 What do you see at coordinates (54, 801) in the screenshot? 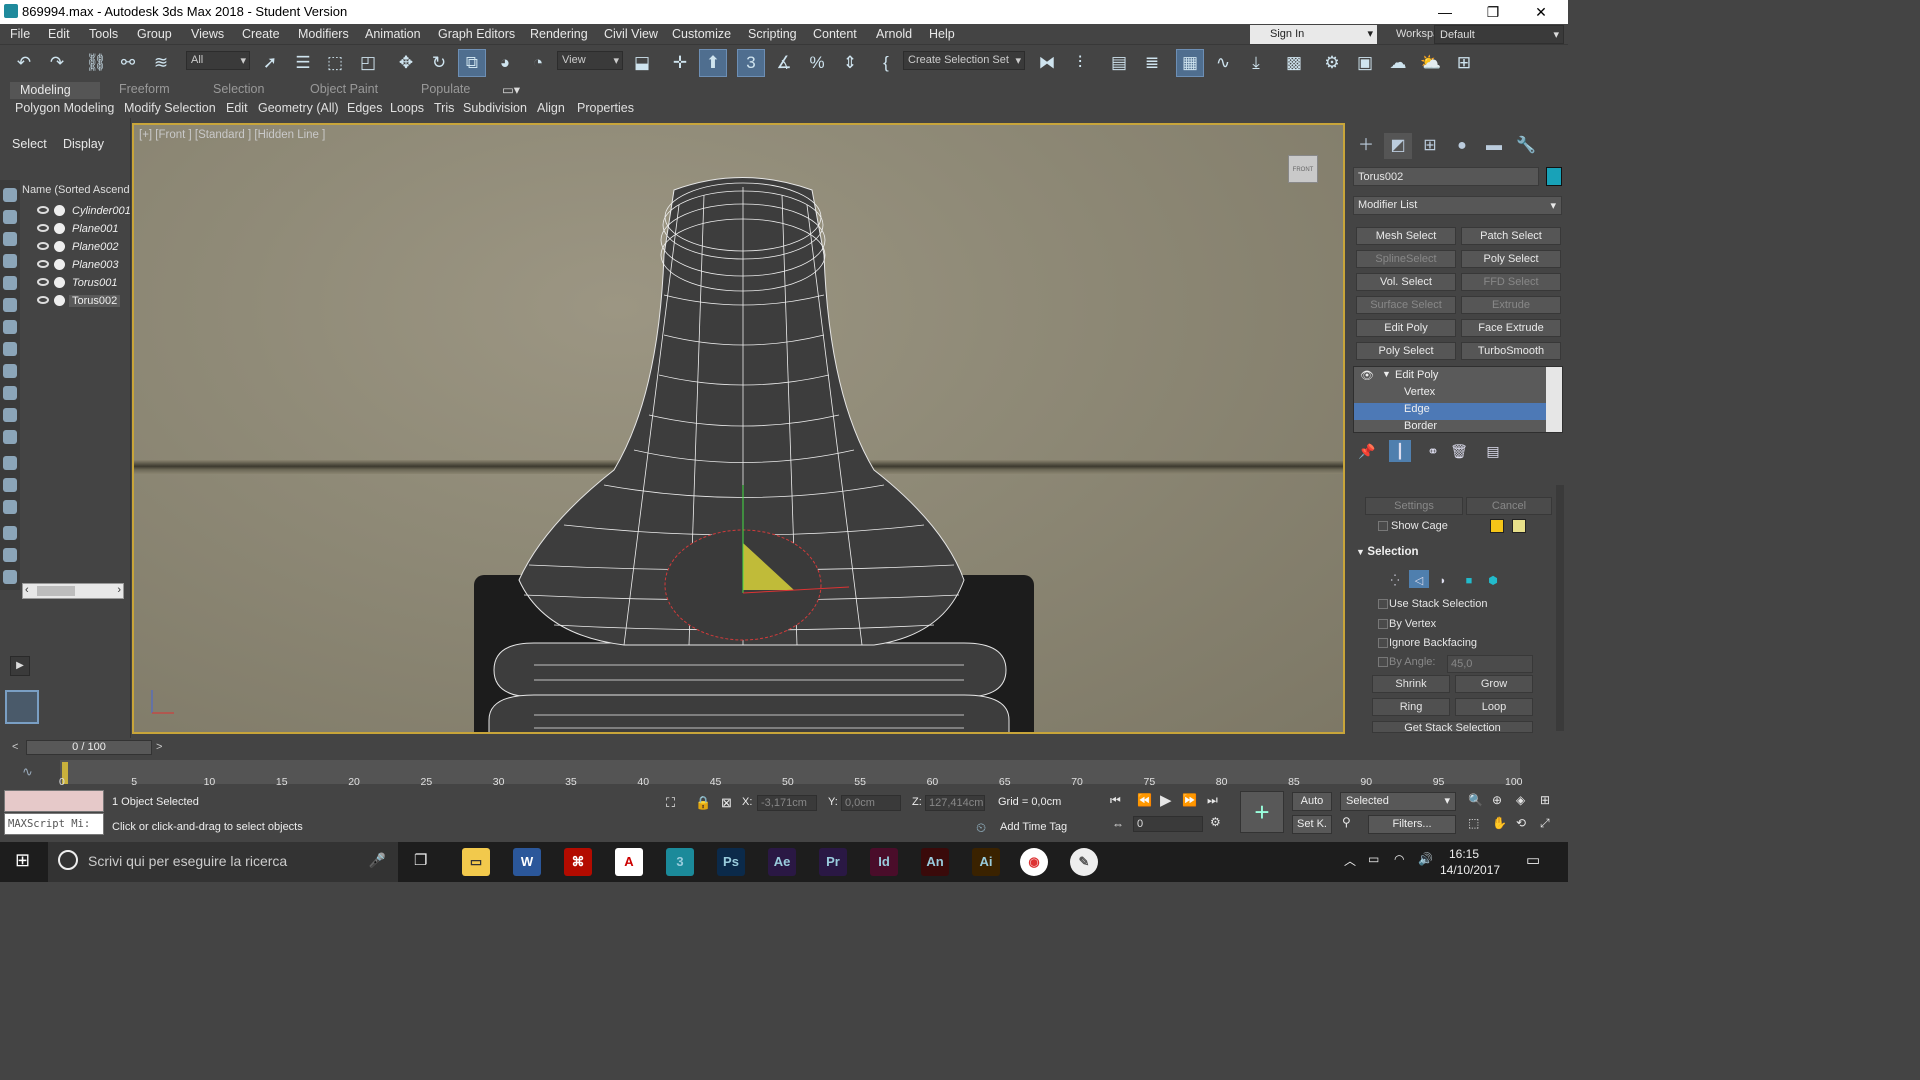
I see `maxscript-listener-output` at bounding box center [54, 801].